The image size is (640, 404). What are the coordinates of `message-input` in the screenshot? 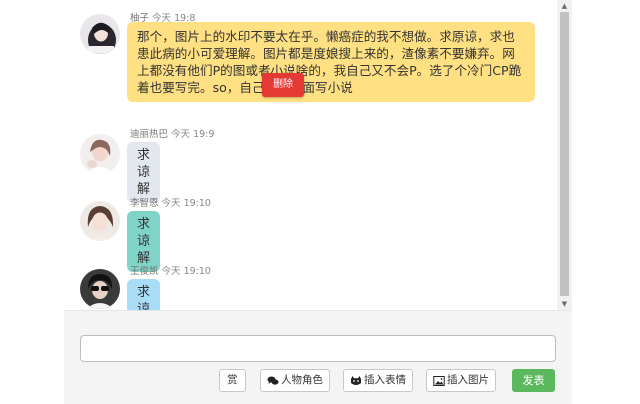 It's located at (318, 348).